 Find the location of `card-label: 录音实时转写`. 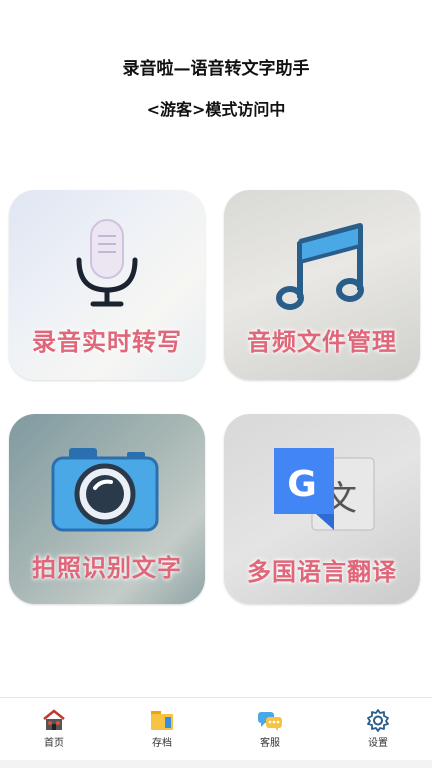

card-label: 录音实时转写 is located at coordinates (107, 342).